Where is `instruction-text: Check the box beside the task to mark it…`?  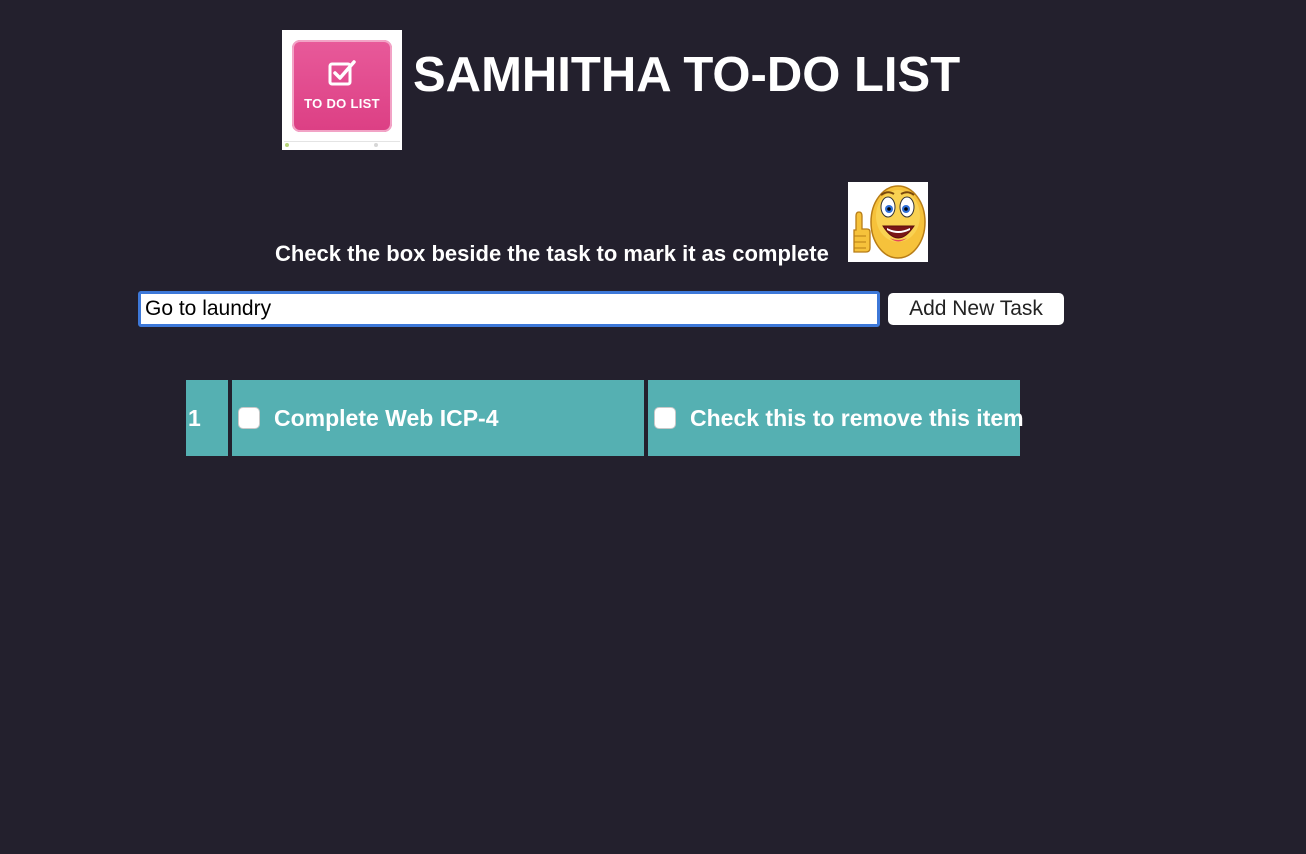
instruction-text: Check the box beside the task to mark it… is located at coordinates (552, 253).